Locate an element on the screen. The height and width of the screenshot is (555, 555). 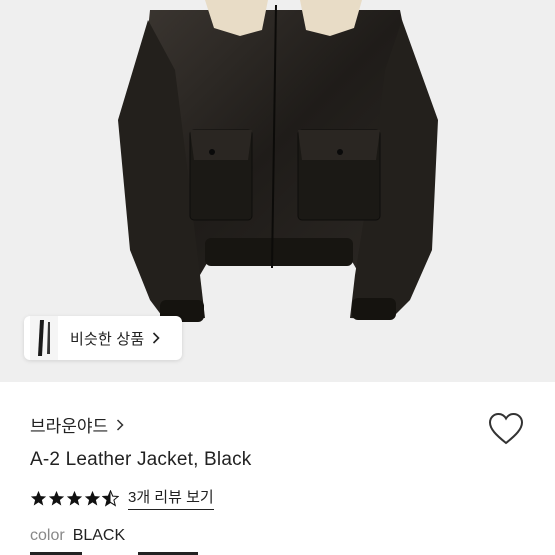
color-row: color BLACK is located at coordinates (77, 536).